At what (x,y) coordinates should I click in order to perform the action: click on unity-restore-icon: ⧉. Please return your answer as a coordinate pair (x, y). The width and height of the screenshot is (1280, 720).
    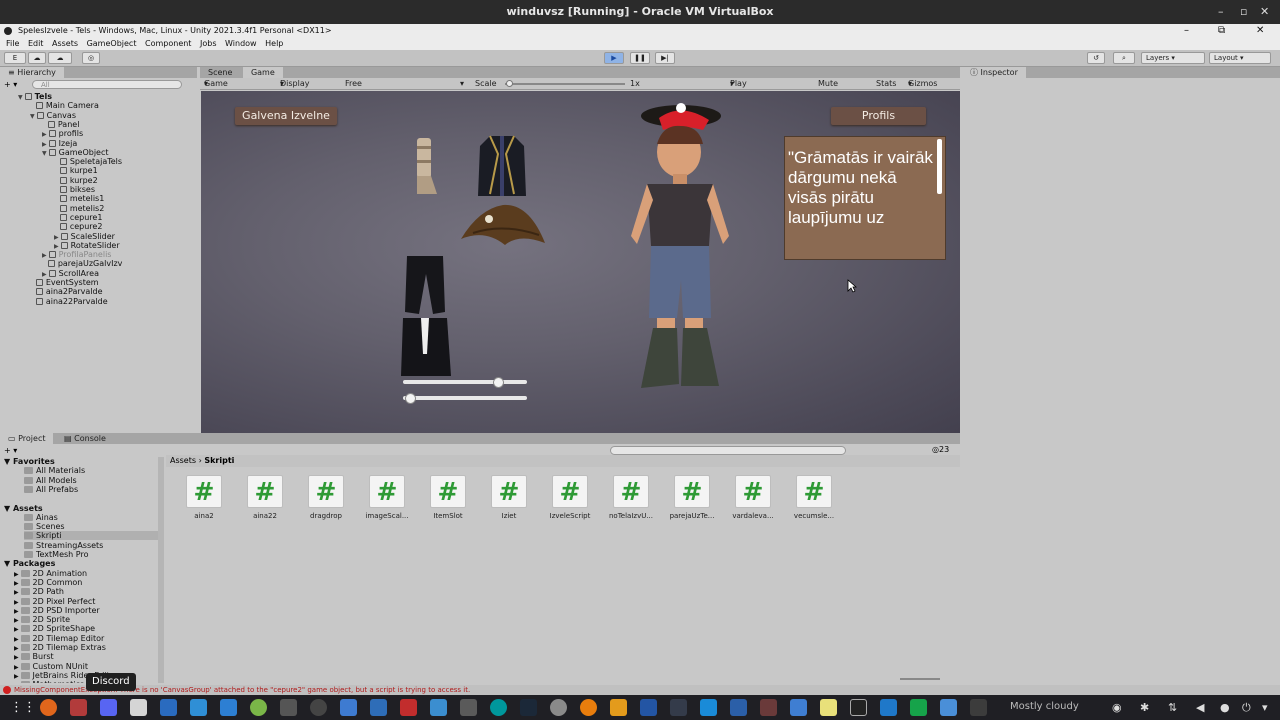
    Looking at the image, I should click on (1221, 31).